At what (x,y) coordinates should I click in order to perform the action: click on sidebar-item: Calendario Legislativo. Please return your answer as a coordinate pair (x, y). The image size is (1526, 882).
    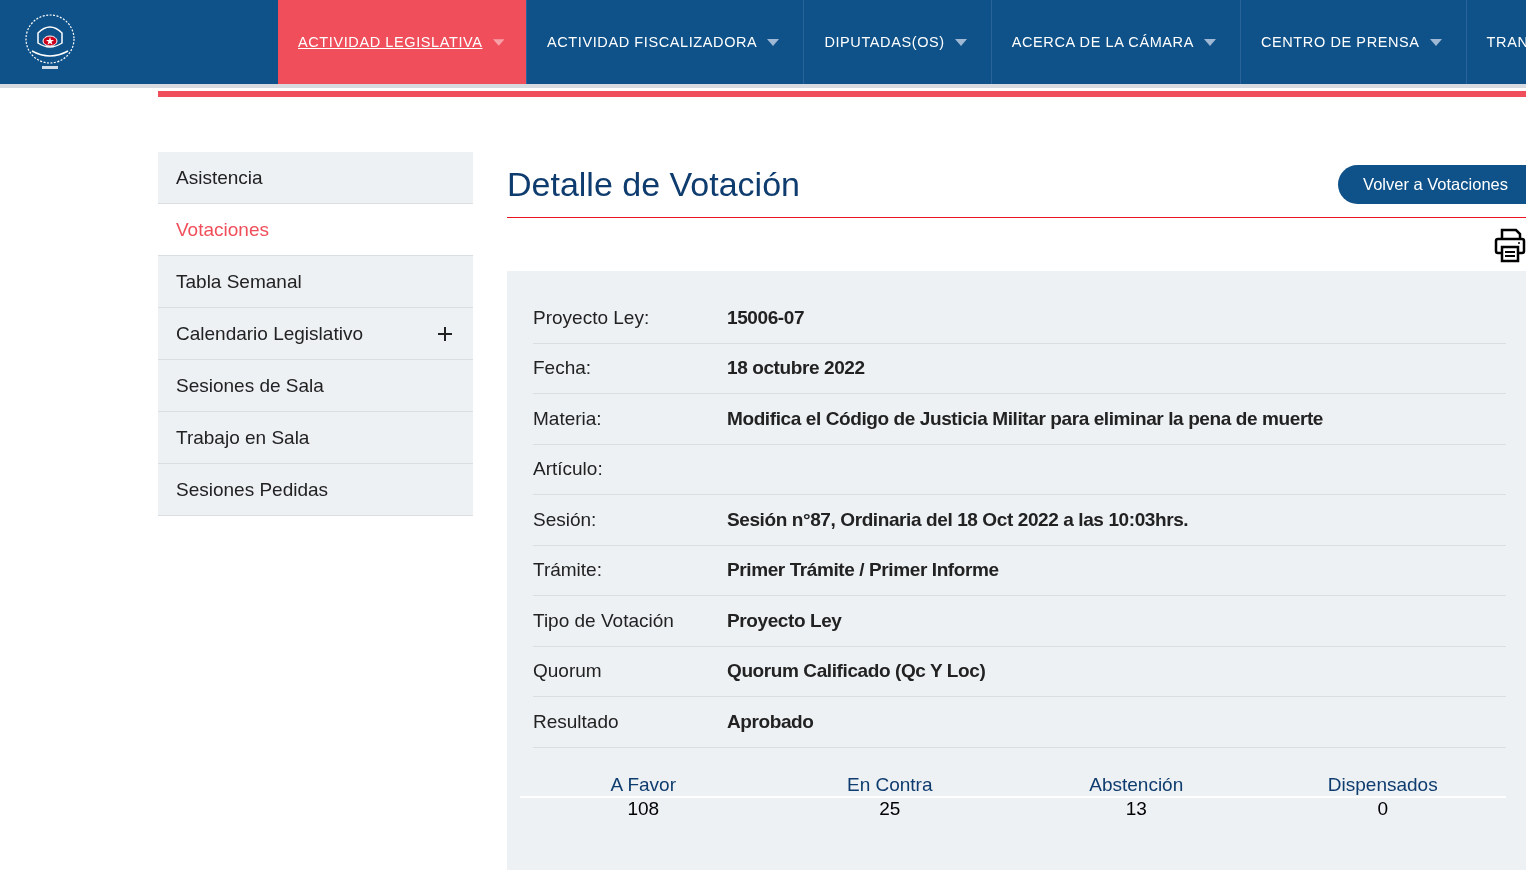
    Looking at the image, I should click on (315, 334).